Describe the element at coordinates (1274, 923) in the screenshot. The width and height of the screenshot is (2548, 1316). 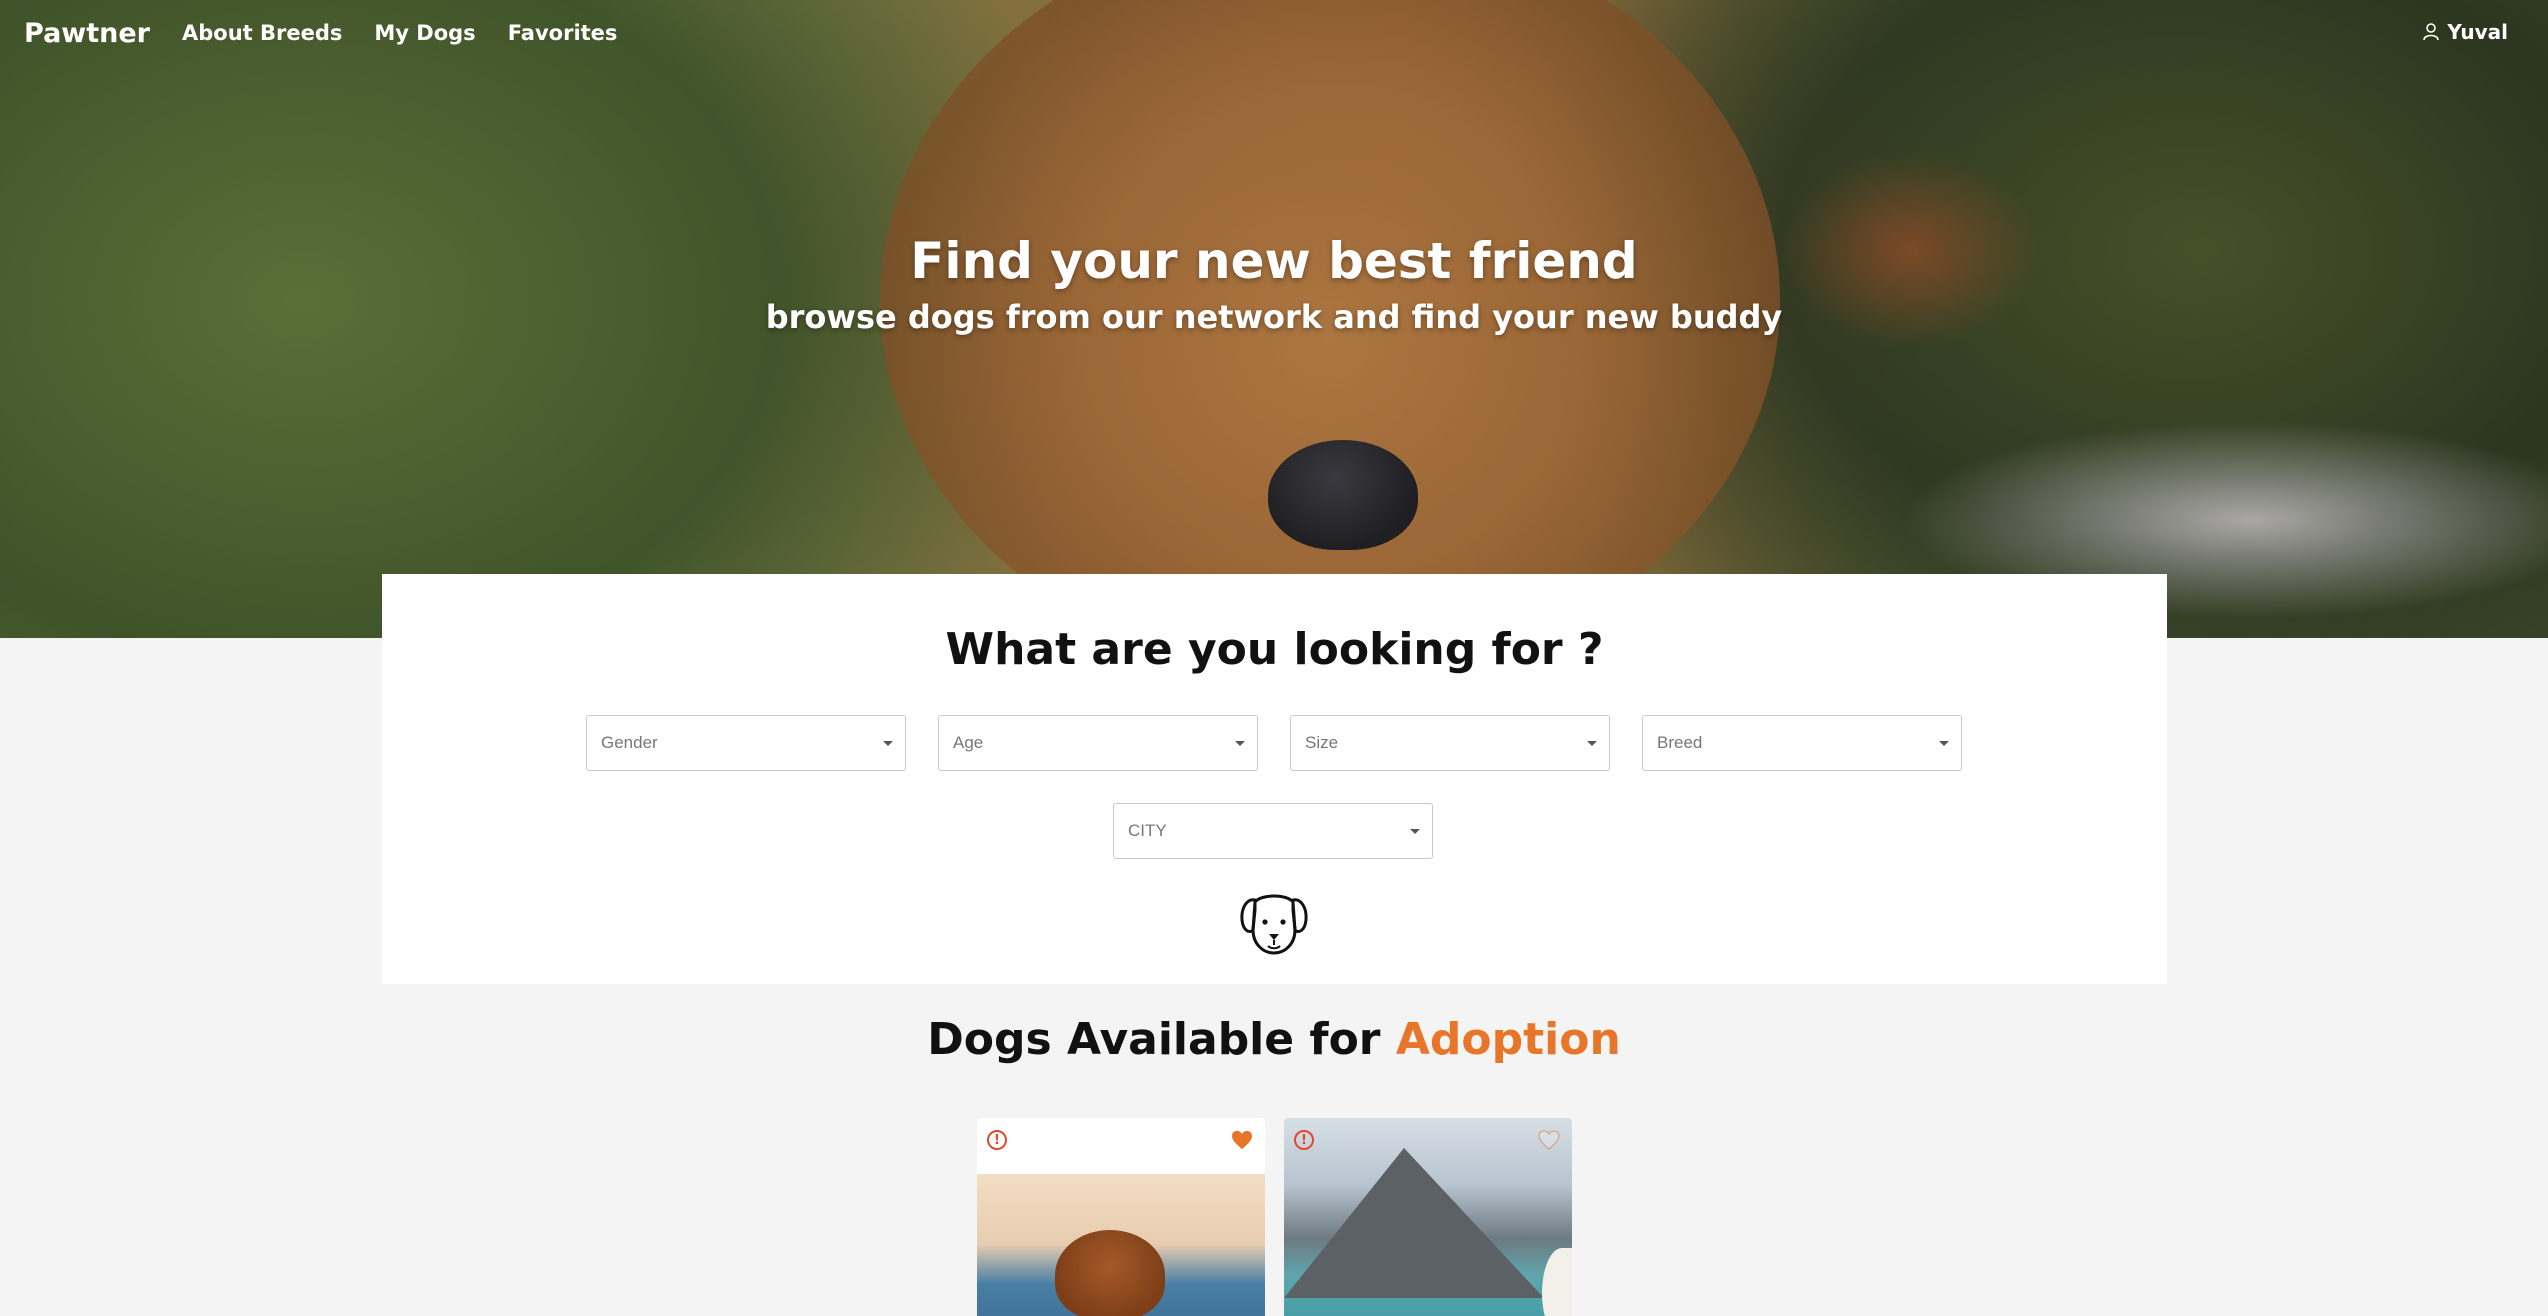
I see `dog-face-icon` at that location.